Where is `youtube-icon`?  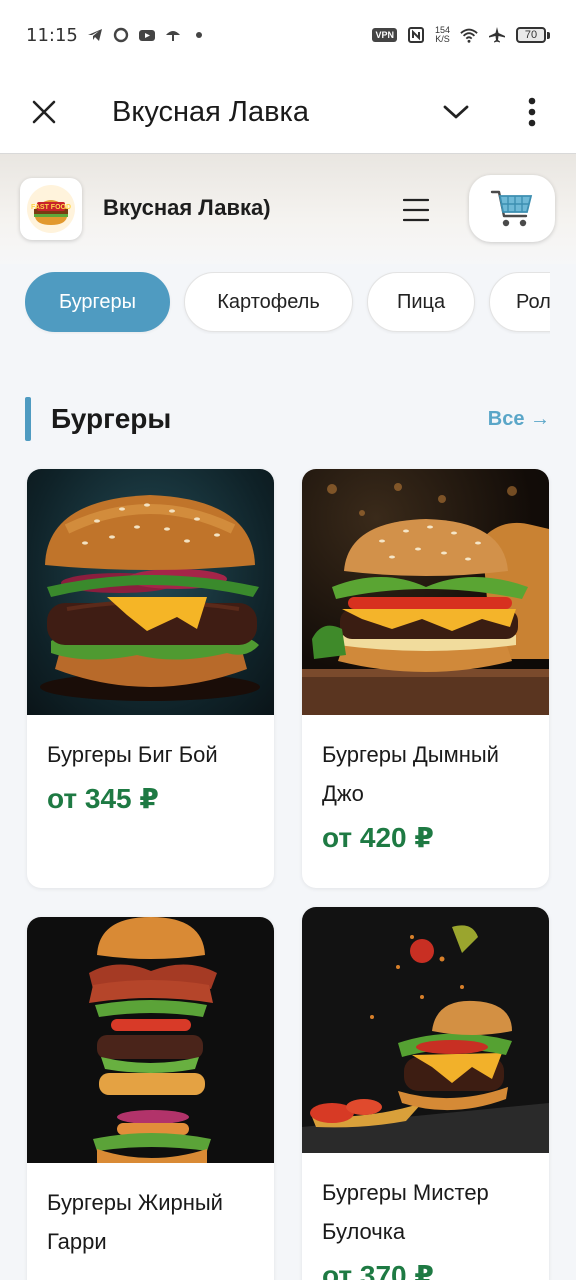
youtube-icon is located at coordinates (146, 35).